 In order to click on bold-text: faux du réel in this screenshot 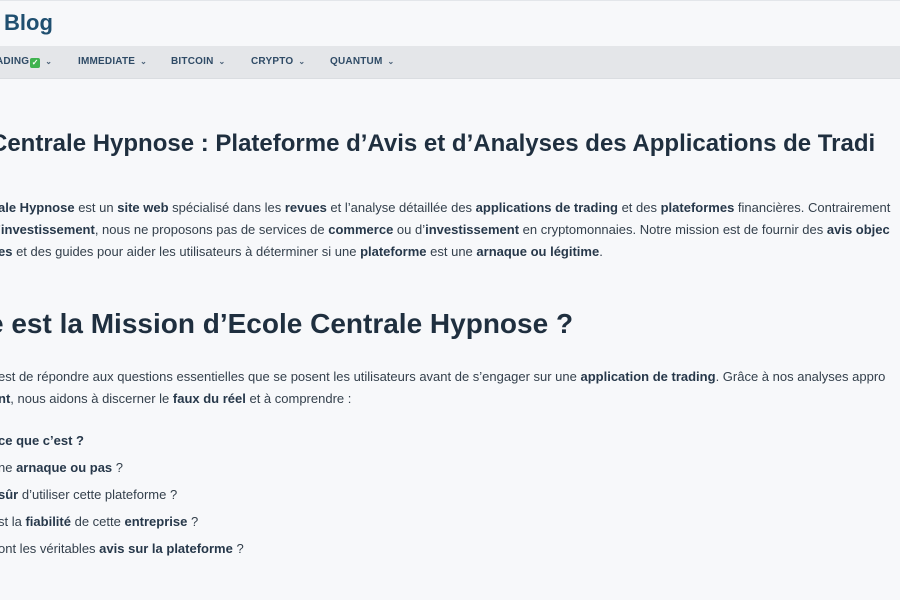, I will do `click(209, 398)`.